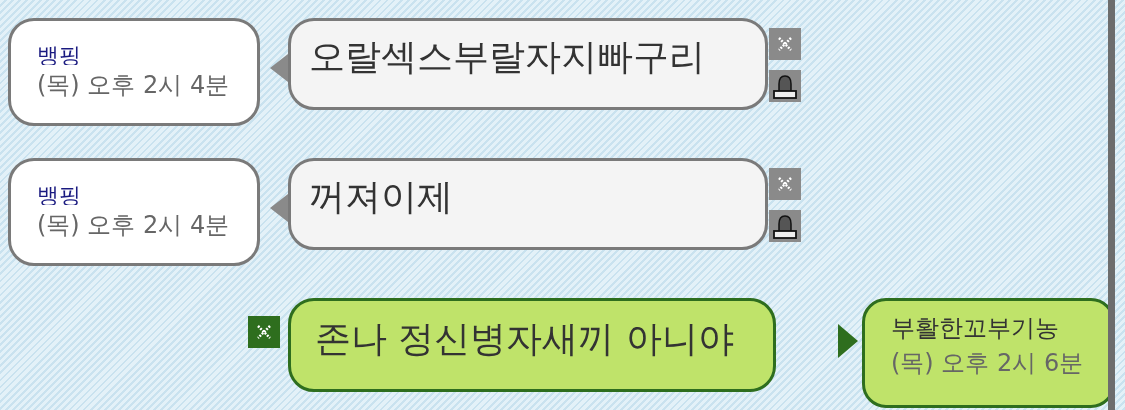 The height and width of the screenshot is (410, 1125). Describe the element at coordinates (1111, 205) in the screenshot. I see `scrollbar` at that location.